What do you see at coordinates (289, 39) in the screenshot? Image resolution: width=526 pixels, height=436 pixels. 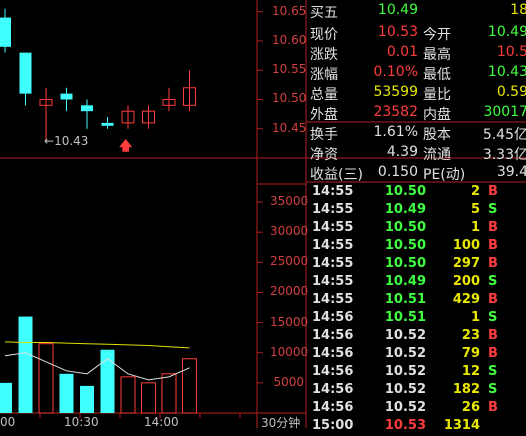 I see `price-axis-label: 10.60` at bounding box center [289, 39].